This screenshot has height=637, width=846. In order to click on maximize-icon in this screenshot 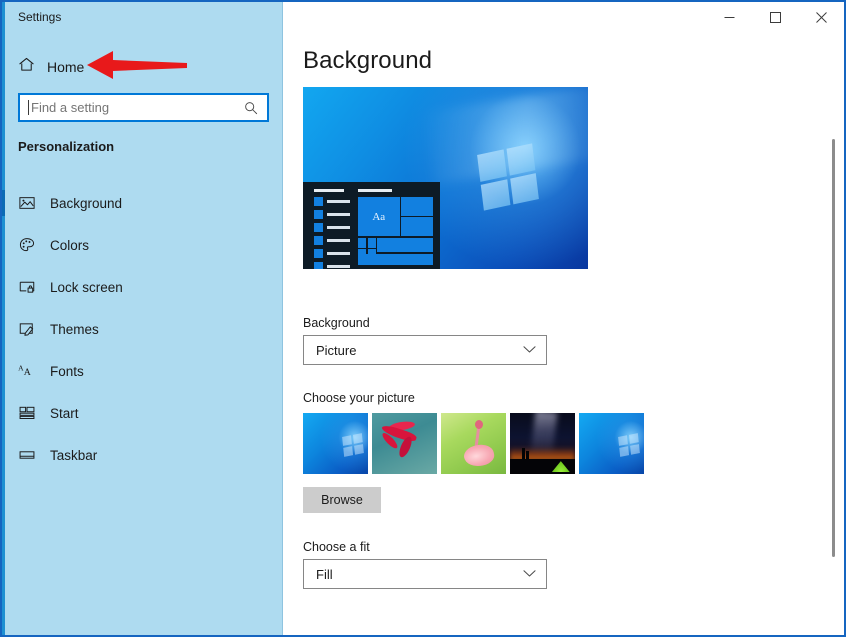, I will do `click(775, 17)`.